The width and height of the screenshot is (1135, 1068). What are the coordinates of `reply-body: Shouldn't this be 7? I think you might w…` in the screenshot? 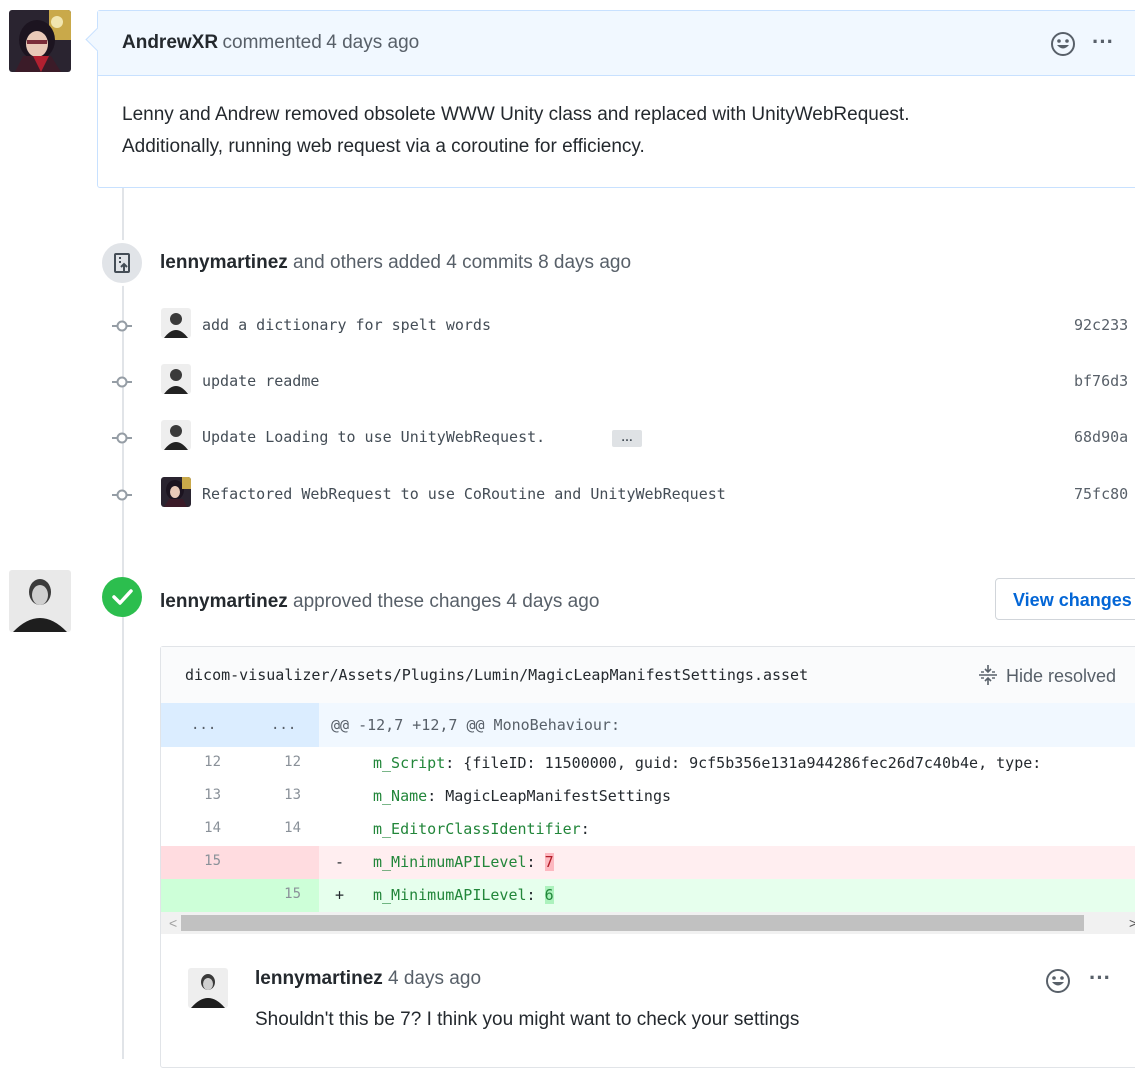 It's located at (527, 1019).